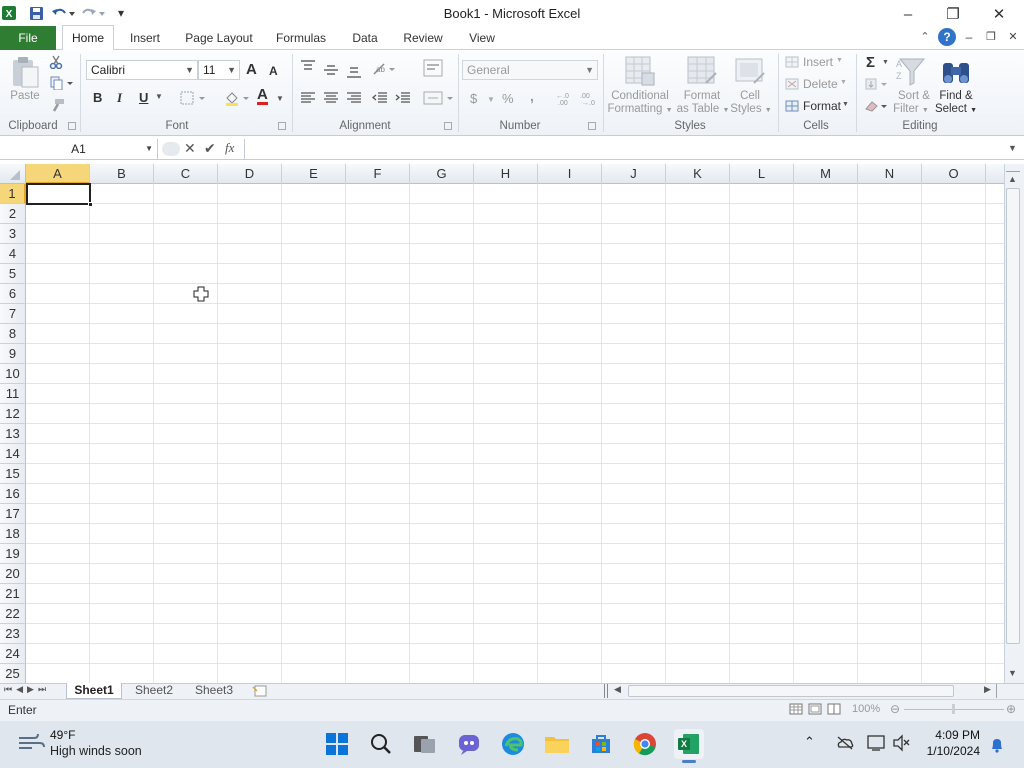 The image size is (1024, 768). What do you see at coordinates (273, 71) in the screenshot?
I see `shrink-font-icon: A` at bounding box center [273, 71].